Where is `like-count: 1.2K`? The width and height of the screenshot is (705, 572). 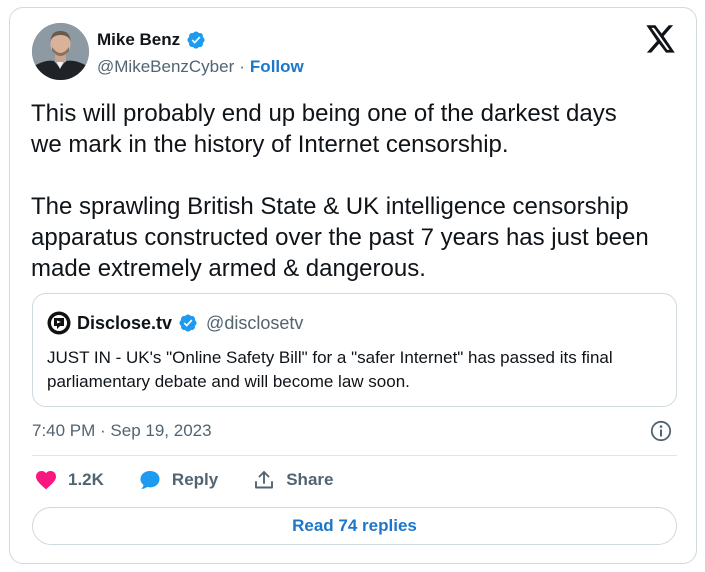
like-count: 1.2K is located at coordinates (86, 479).